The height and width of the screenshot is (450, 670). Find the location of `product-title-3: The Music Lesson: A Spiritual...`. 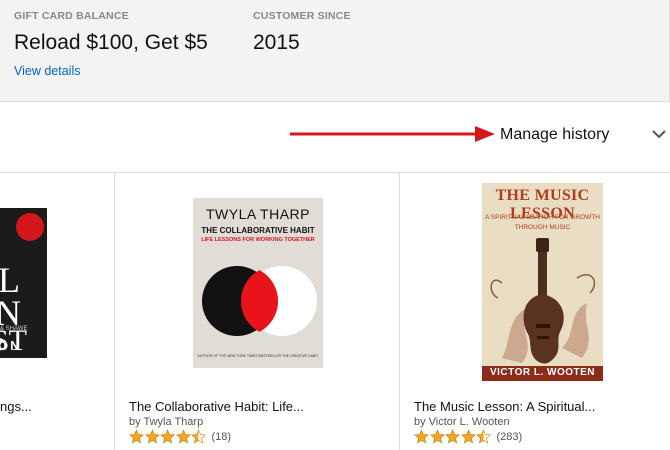

product-title-3: The Music Lesson: A Spiritual... is located at coordinates (504, 406).